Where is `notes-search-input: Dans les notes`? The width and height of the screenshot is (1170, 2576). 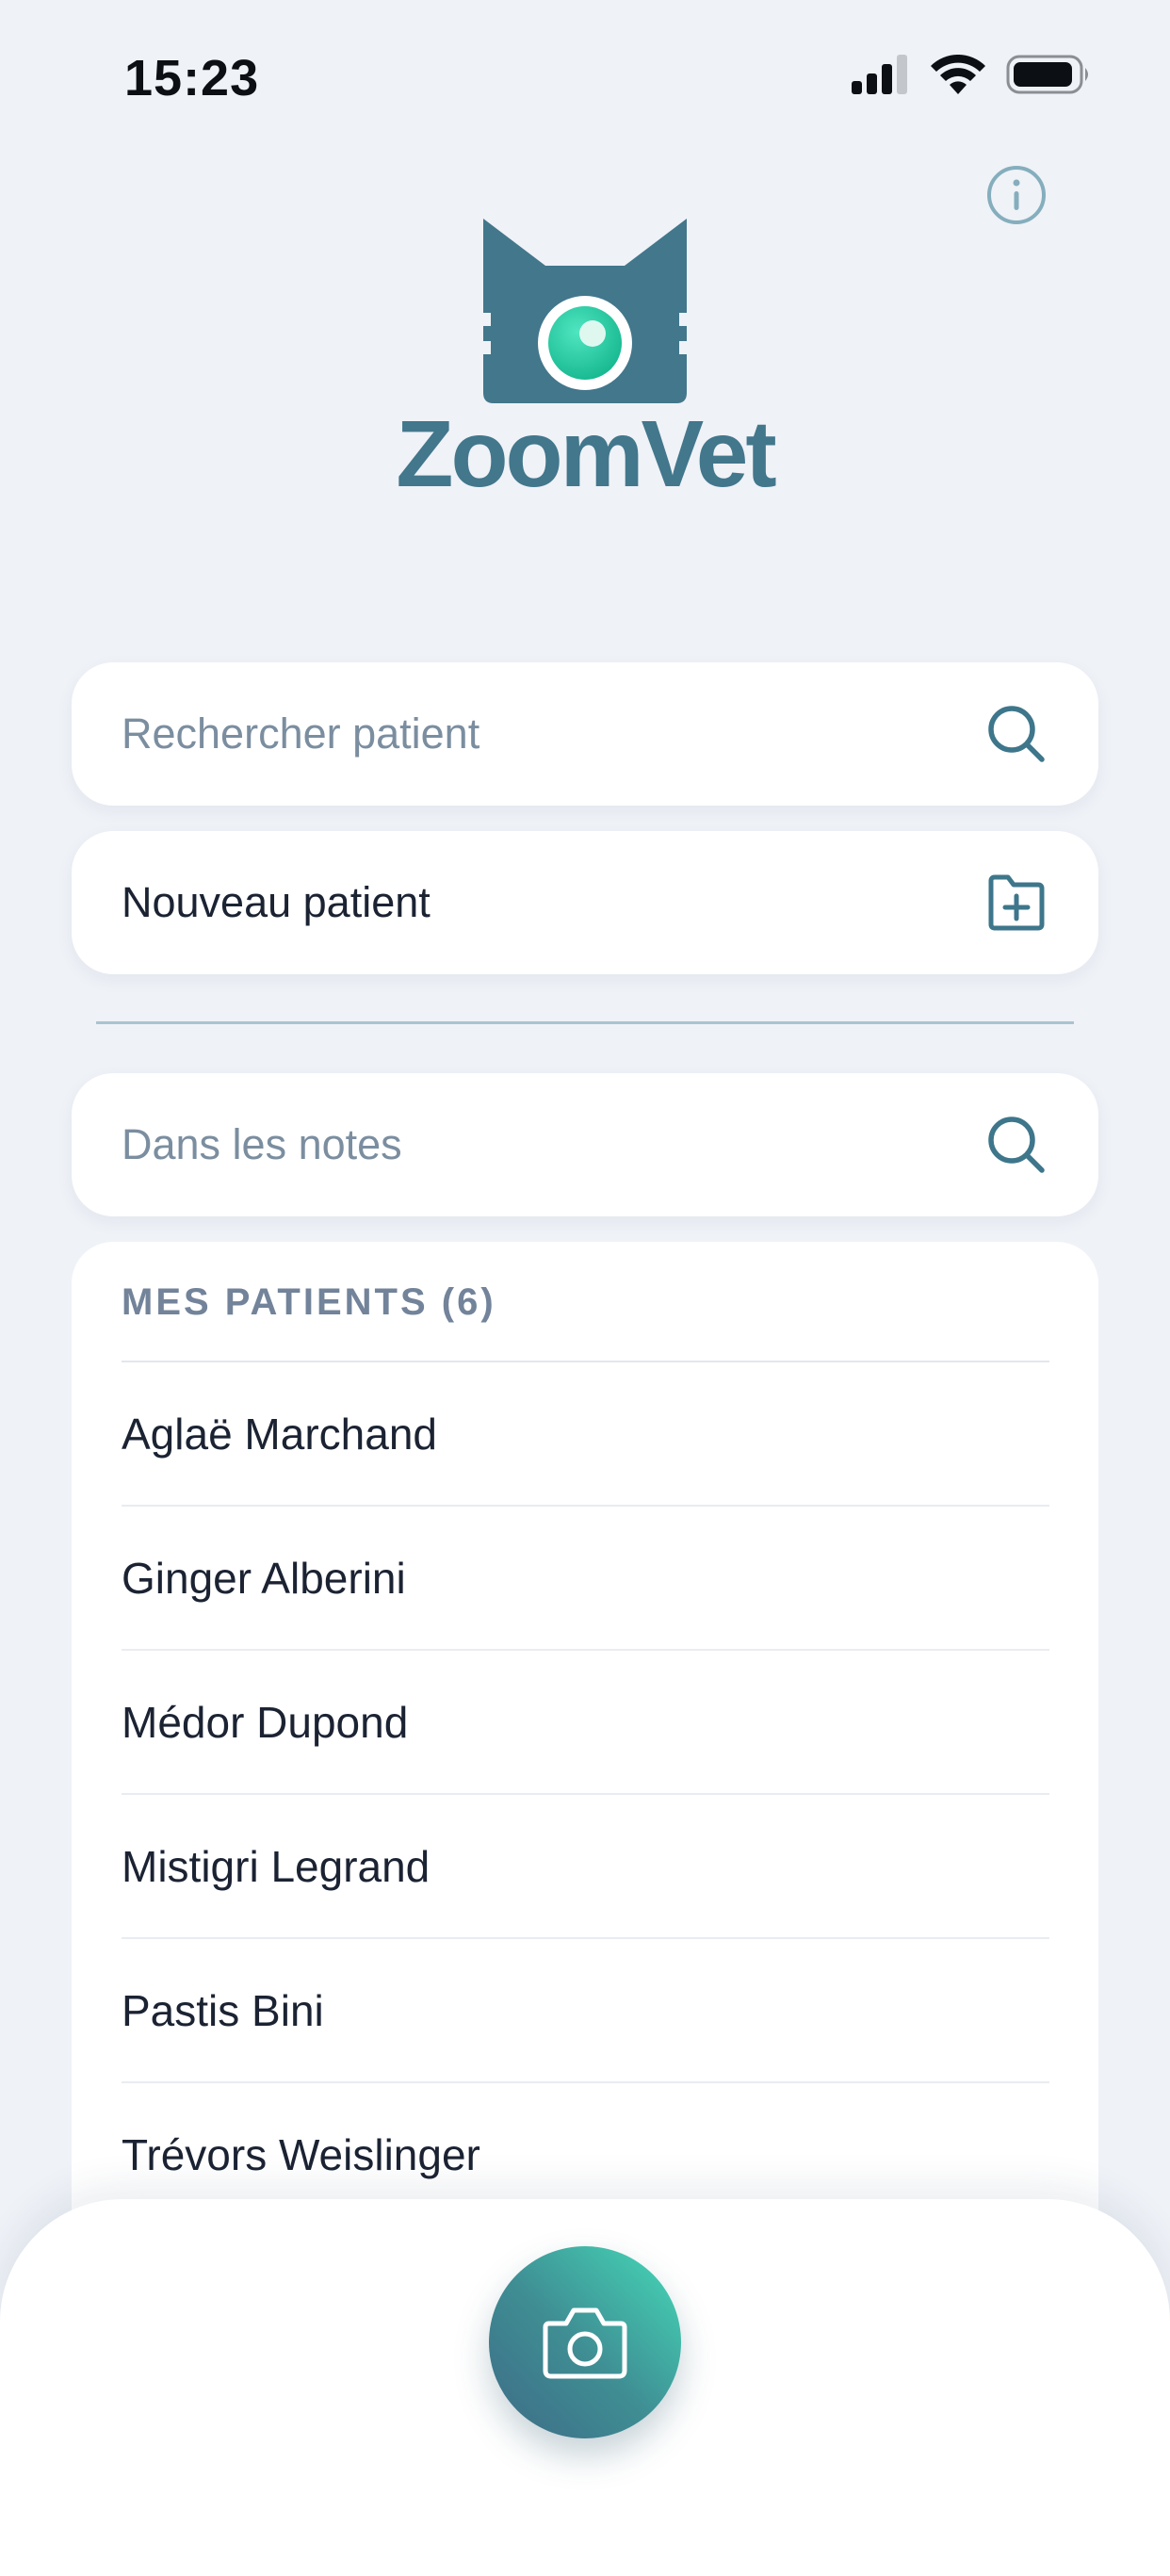 notes-search-input: Dans les notes is located at coordinates (552, 1144).